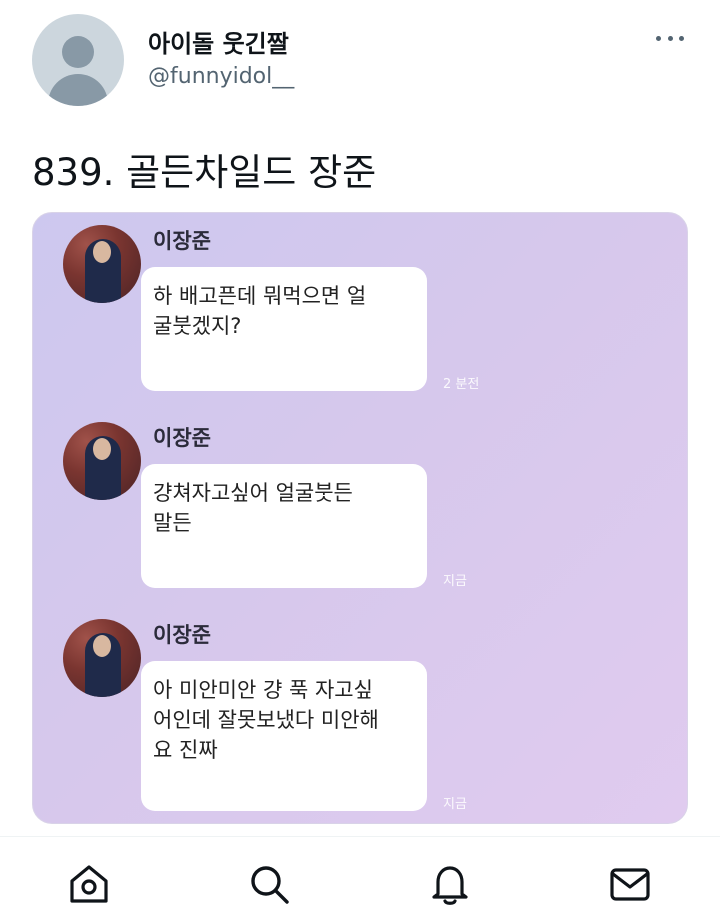 This screenshot has width=720, height=924. I want to click on message-bubble: 걍쳐자고싶어 얼굴붓든 말든, so click(284, 526).